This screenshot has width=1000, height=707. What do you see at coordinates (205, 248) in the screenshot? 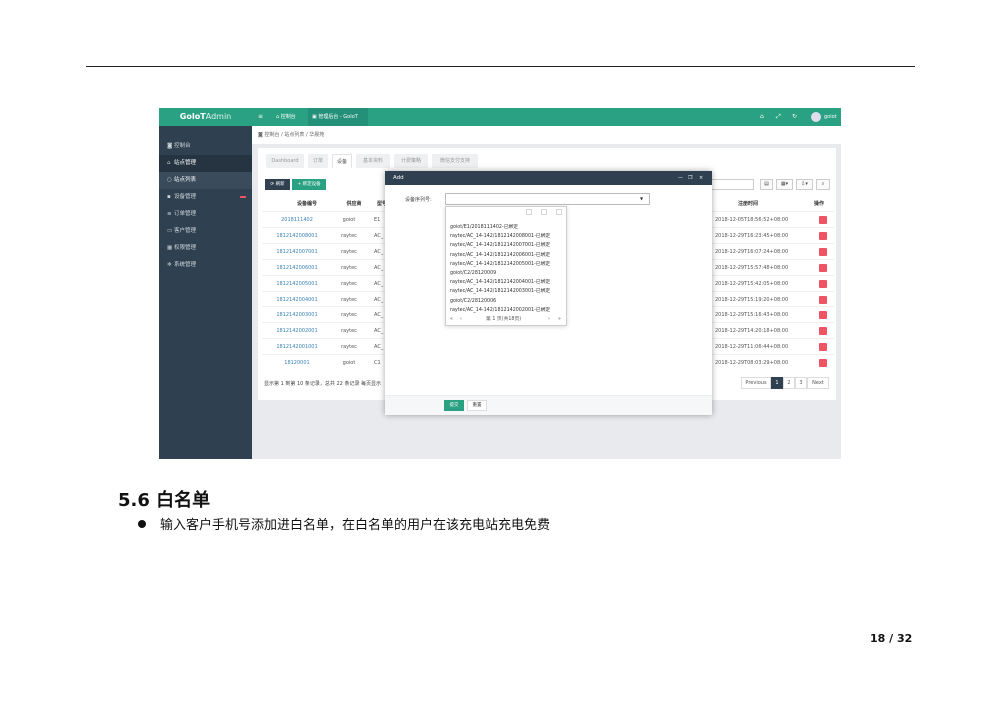
I see `sidebar-item-permission-management: ▦ 权限管理` at bounding box center [205, 248].